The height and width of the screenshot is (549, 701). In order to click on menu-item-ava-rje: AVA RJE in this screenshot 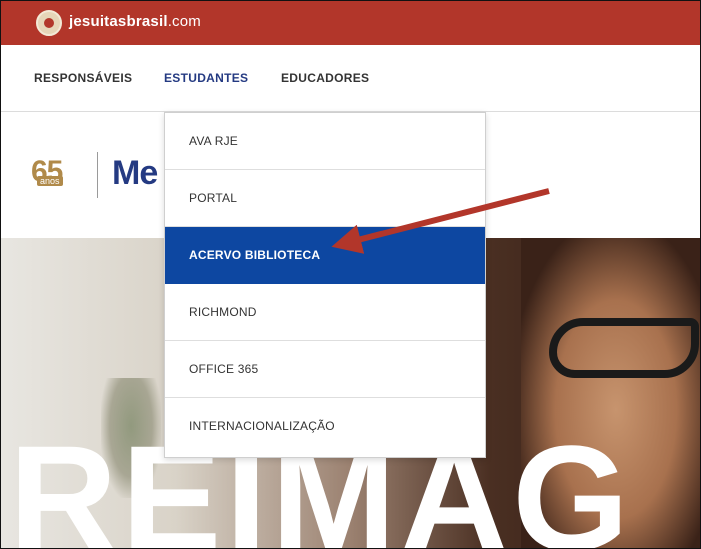, I will do `click(325, 141)`.